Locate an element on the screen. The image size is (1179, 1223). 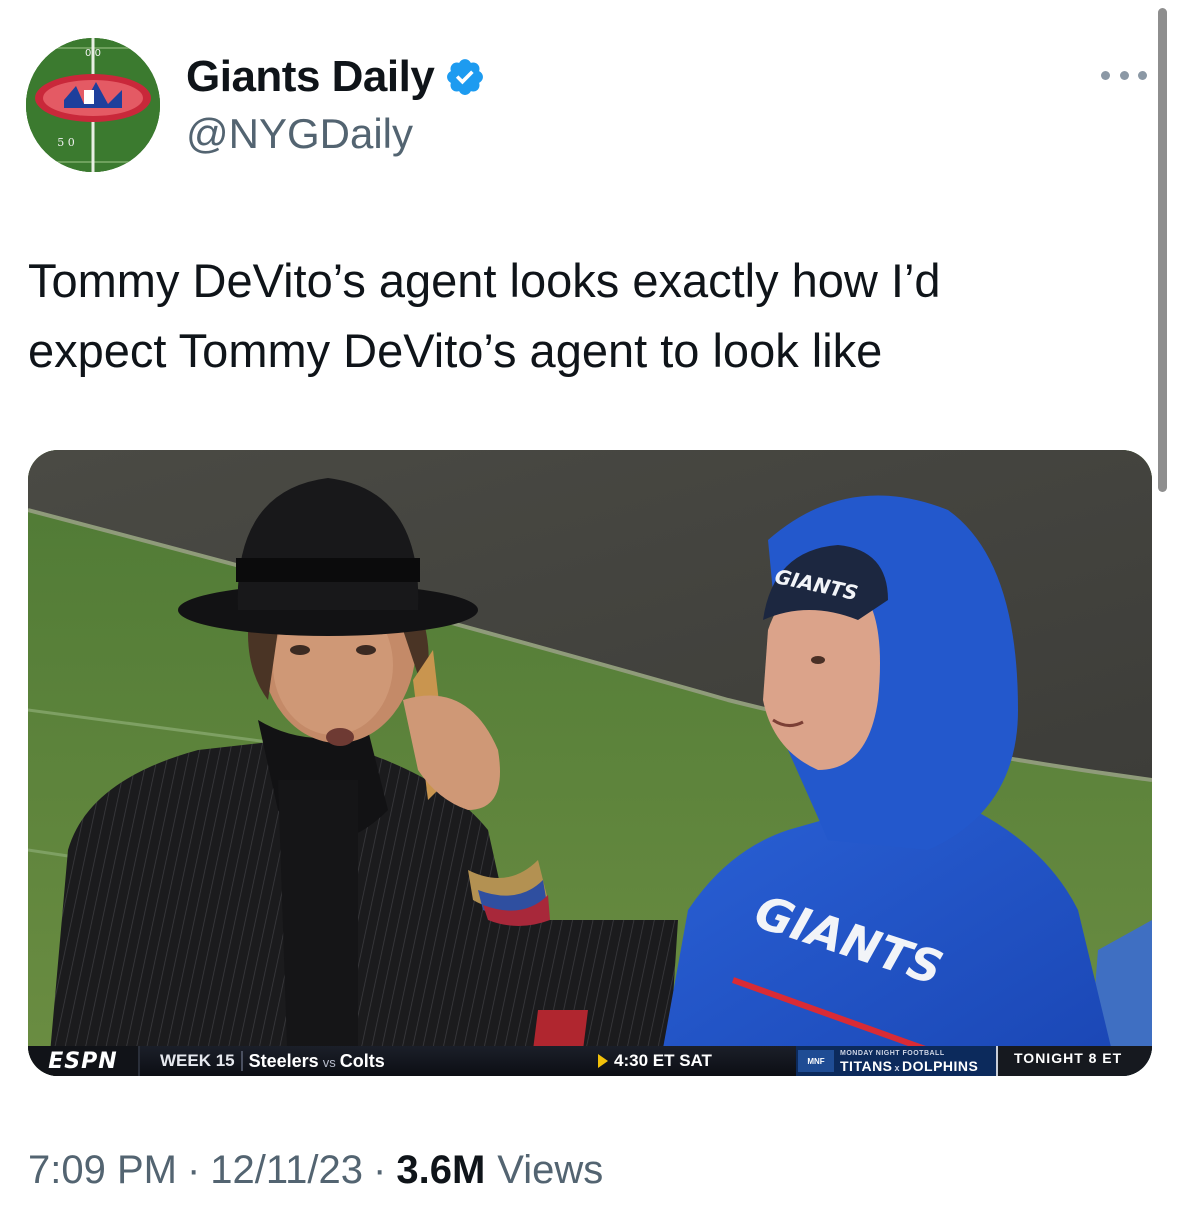
mnf-teams: TITANS x DOLPHINS is located at coordinates (909, 1066).